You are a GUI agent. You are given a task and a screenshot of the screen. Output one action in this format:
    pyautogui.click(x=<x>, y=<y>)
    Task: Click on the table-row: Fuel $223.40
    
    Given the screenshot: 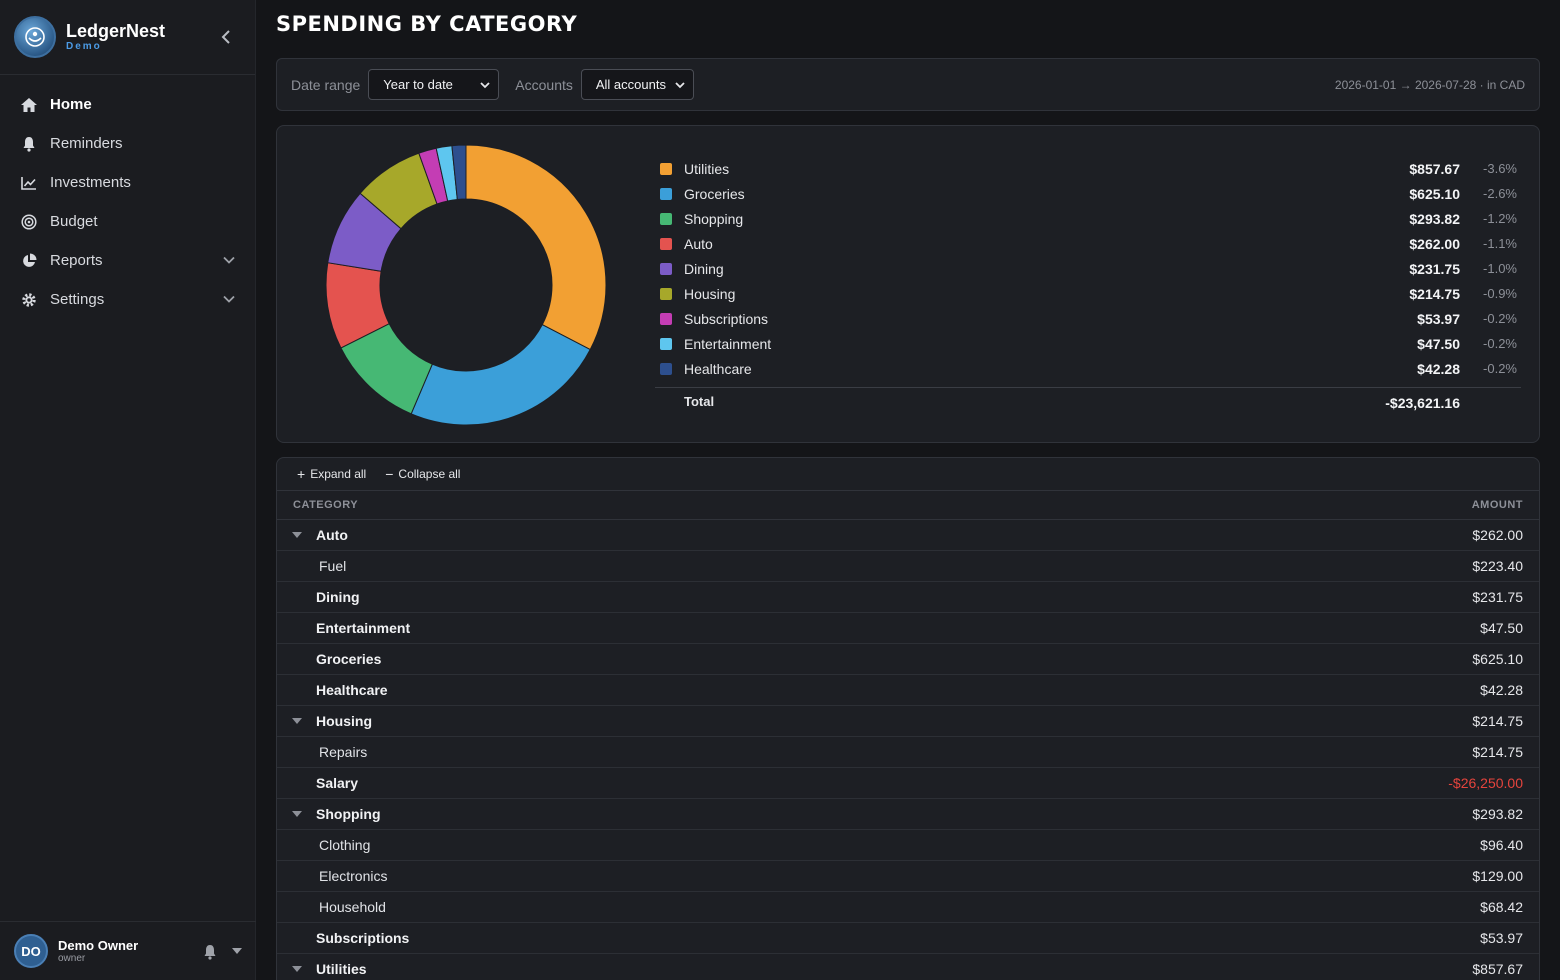 What is the action you would take?
    pyautogui.click(x=908, y=566)
    